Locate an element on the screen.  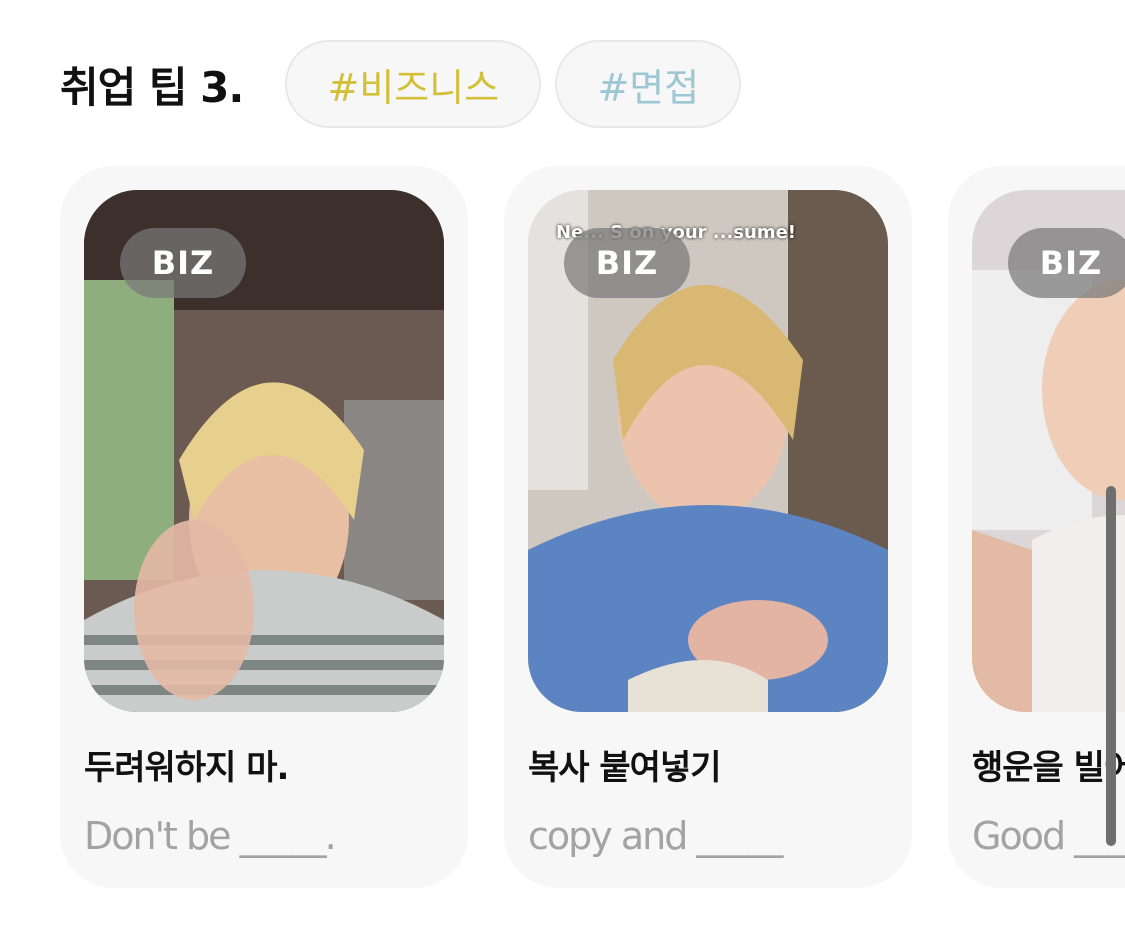
tip-title-ko: 두려워하지 마. is located at coordinates (186, 768).